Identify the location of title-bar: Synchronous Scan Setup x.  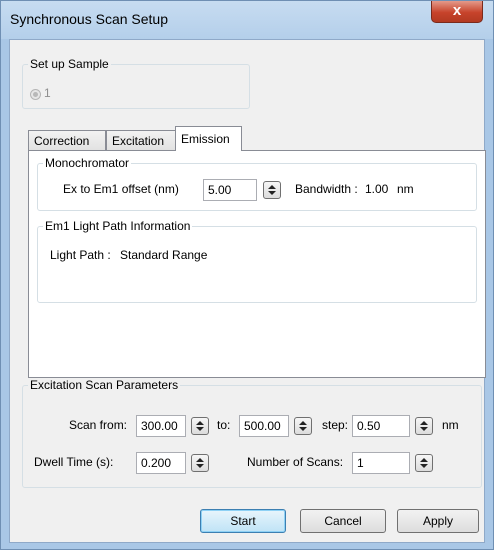
(247, 20).